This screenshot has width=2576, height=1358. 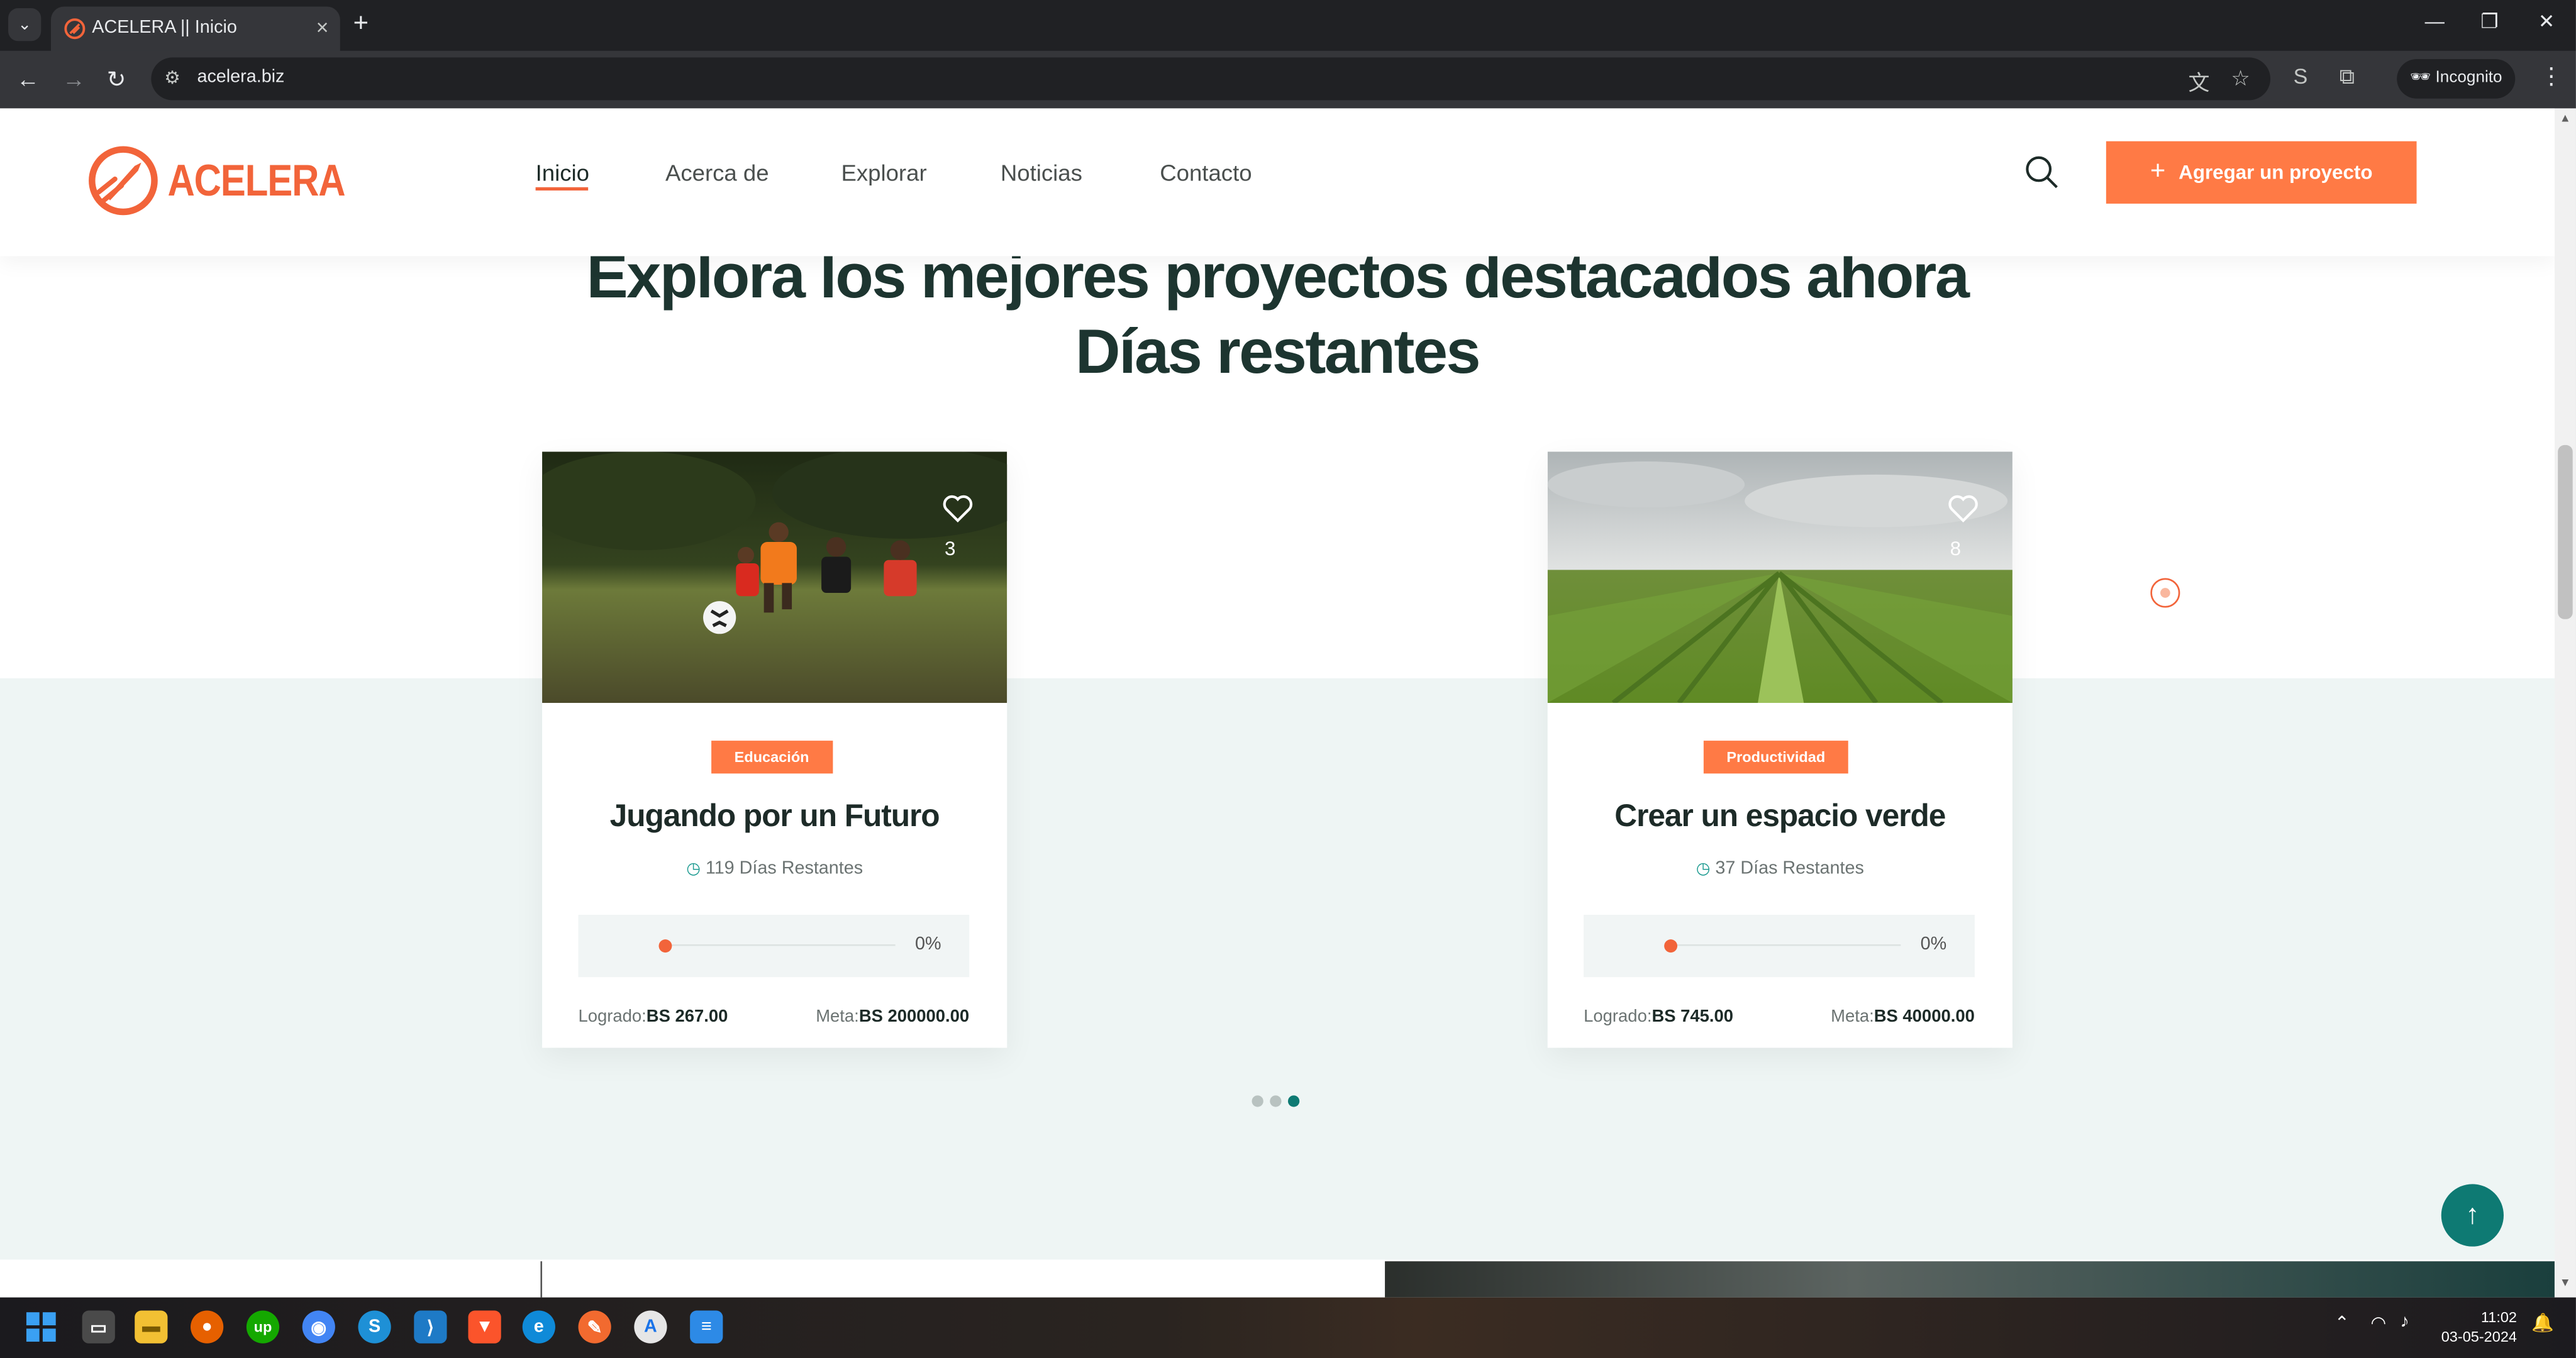 What do you see at coordinates (151, 1327) in the screenshot?
I see `file-explorer-icon: ▬` at bounding box center [151, 1327].